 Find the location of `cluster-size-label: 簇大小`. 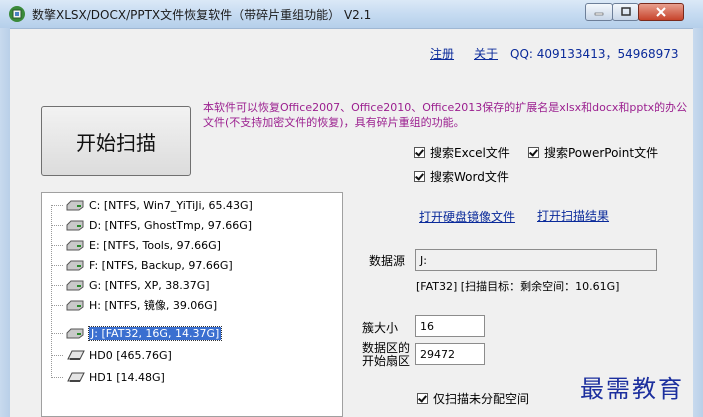

cluster-size-label: 簇大小 is located at coordinates (380, 328).